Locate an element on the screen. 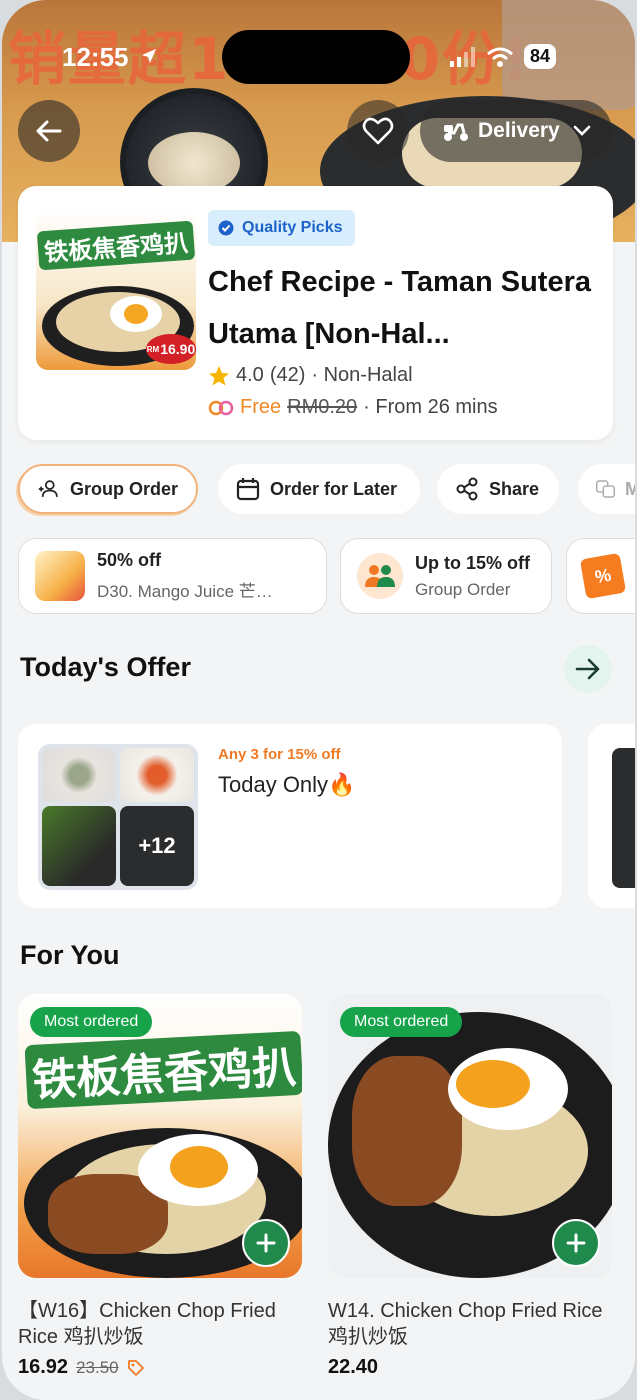 The width and height of the screenshot is (637, 1400). heart-icon is located at coordinates (378, 131).